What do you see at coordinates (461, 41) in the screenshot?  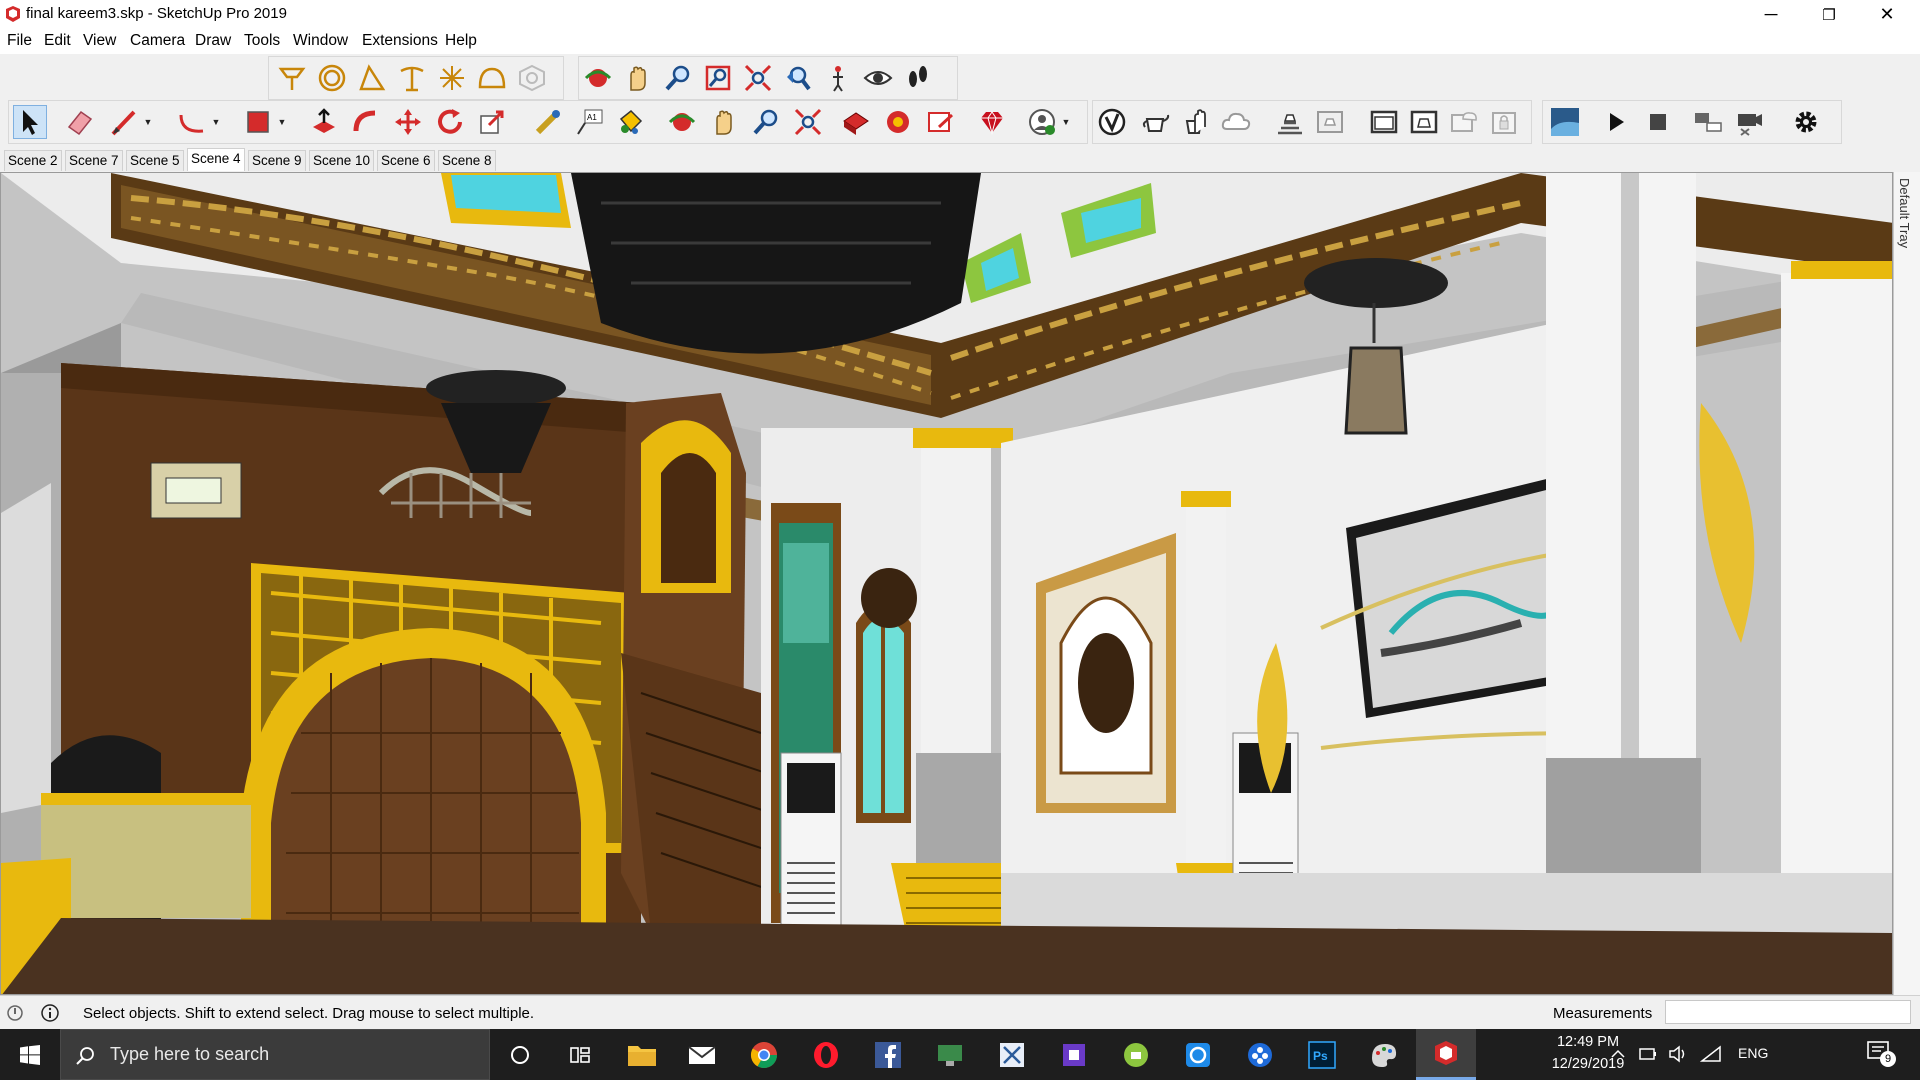 I see `menu-help: Help` at bounding box center [461, 41].